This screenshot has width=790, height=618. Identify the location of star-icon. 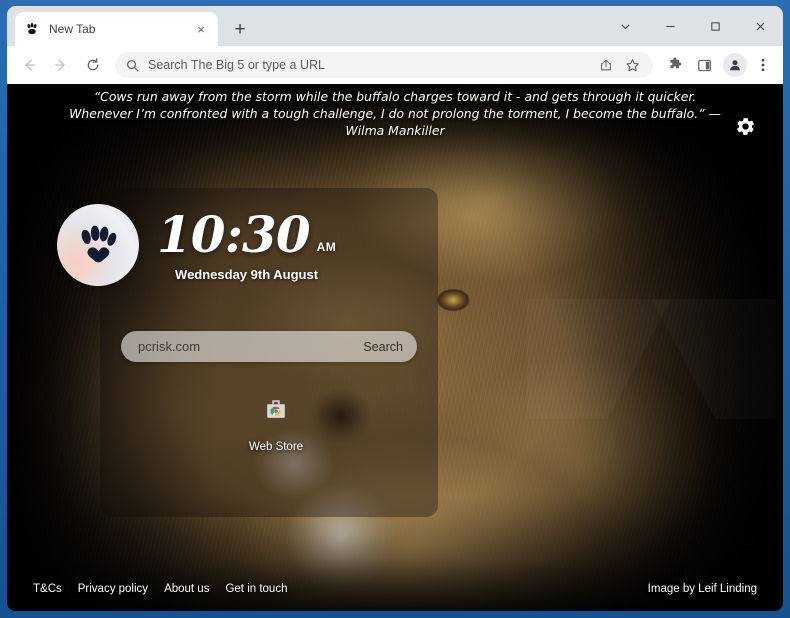
(632, 65).